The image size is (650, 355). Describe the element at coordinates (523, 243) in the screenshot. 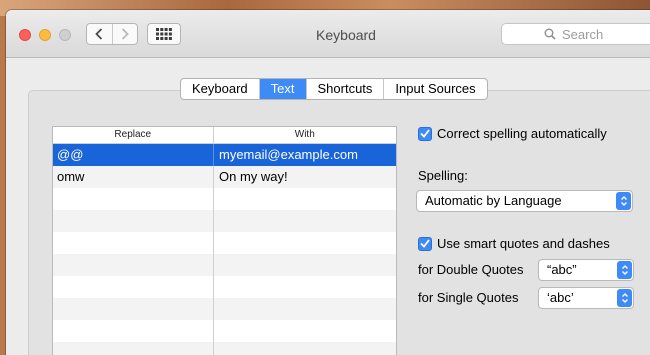

I see `smart-quotes-label: Use smart quotes and dashes` at that location.